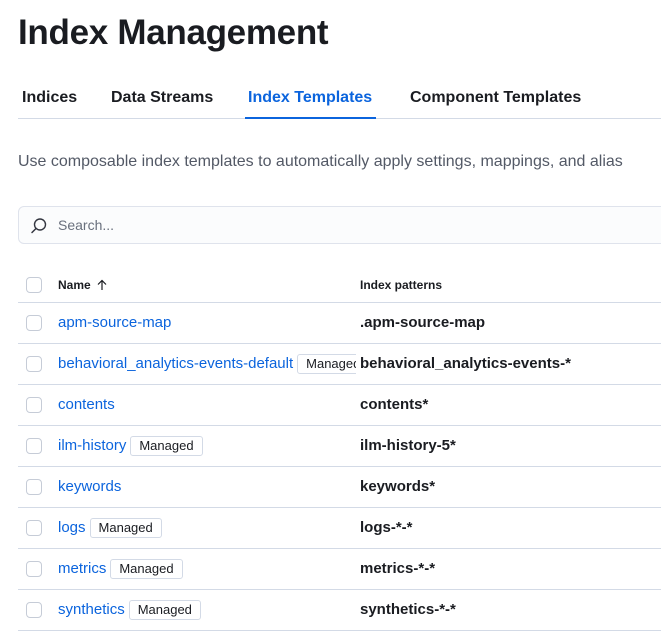 This screenshot has width=661, height=643. Describe the element at coordinates (408, 445) in the screenshot. I see `index-pattern-cell: ilm-history-5*` at that location.